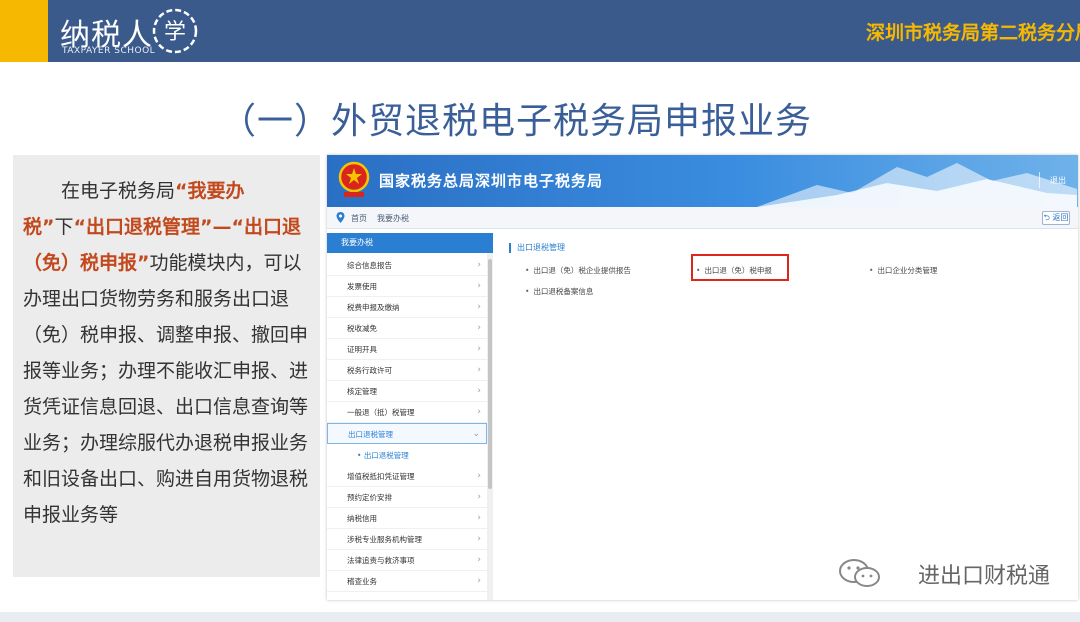 The width and height of the screenshot is (1080, 622). I want to click on sidebar-item: 税务行政许可 ›, so click(407, 370).